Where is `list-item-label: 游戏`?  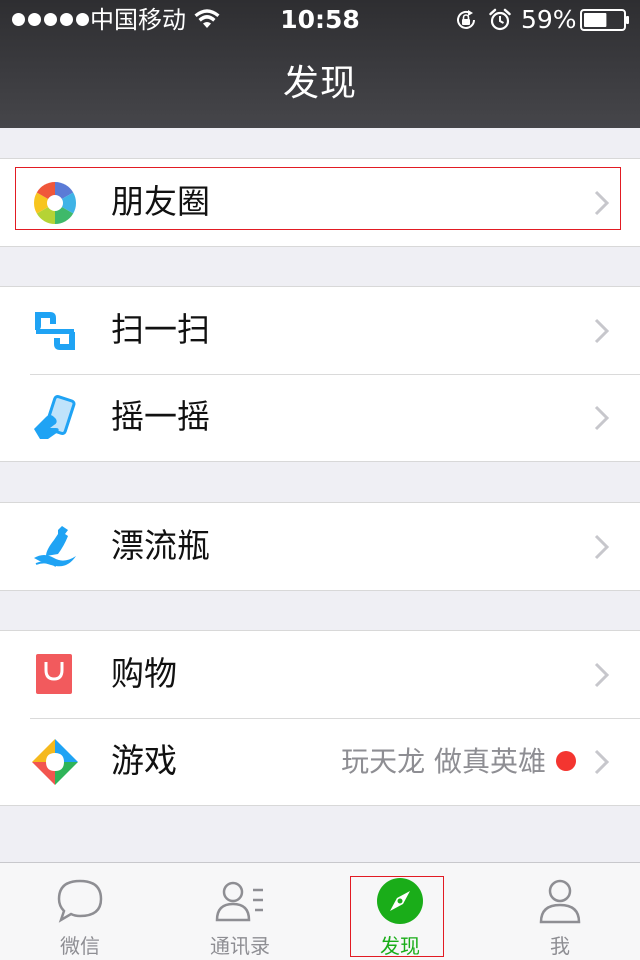 list-item-label: 游戏 is located at coordinates (144, 760).